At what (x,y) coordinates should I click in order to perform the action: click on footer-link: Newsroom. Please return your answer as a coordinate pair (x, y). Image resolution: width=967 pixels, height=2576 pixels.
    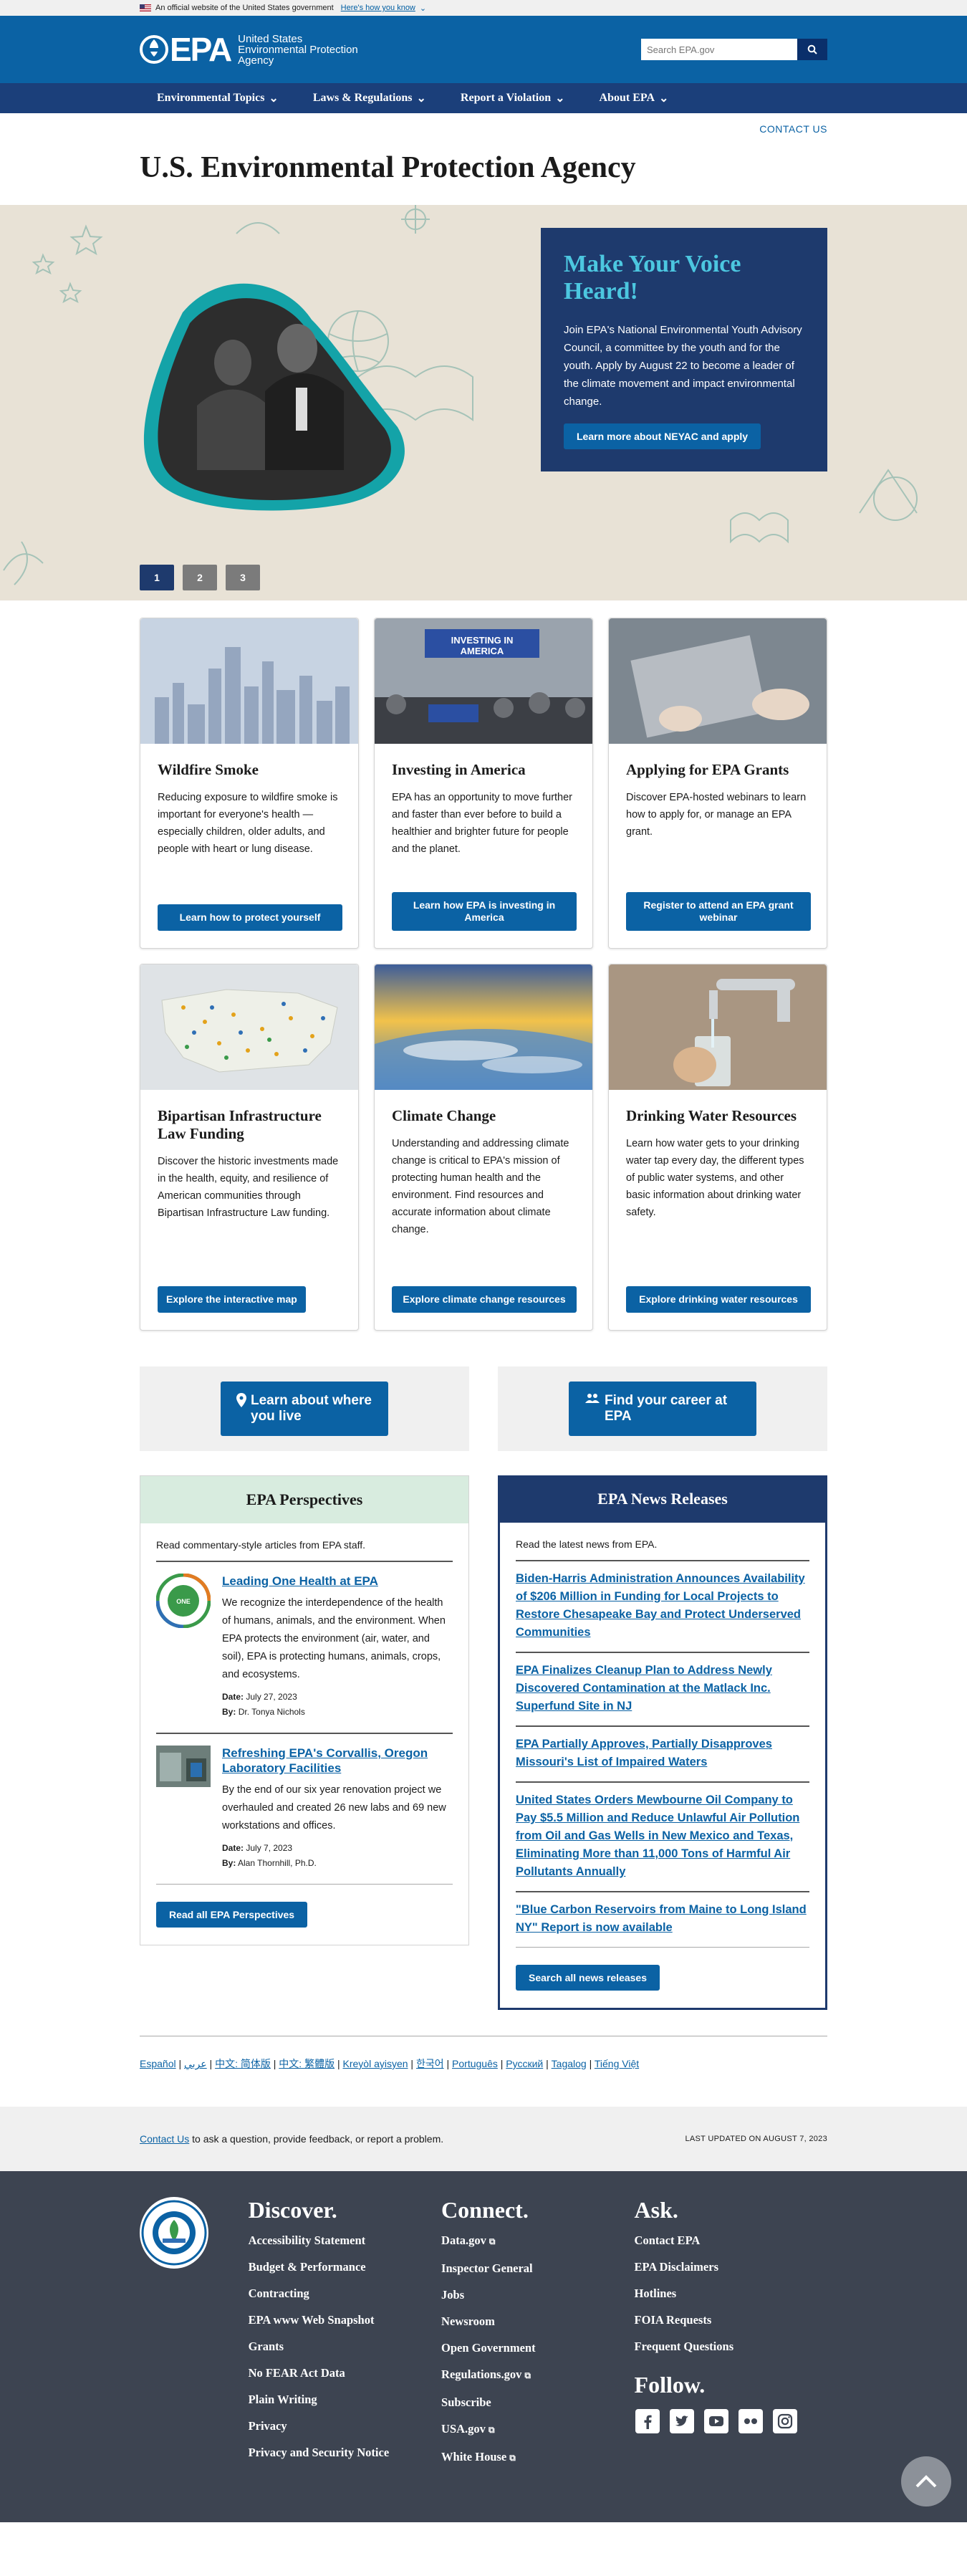
    Looking at the image, I should click on (538, 2321).